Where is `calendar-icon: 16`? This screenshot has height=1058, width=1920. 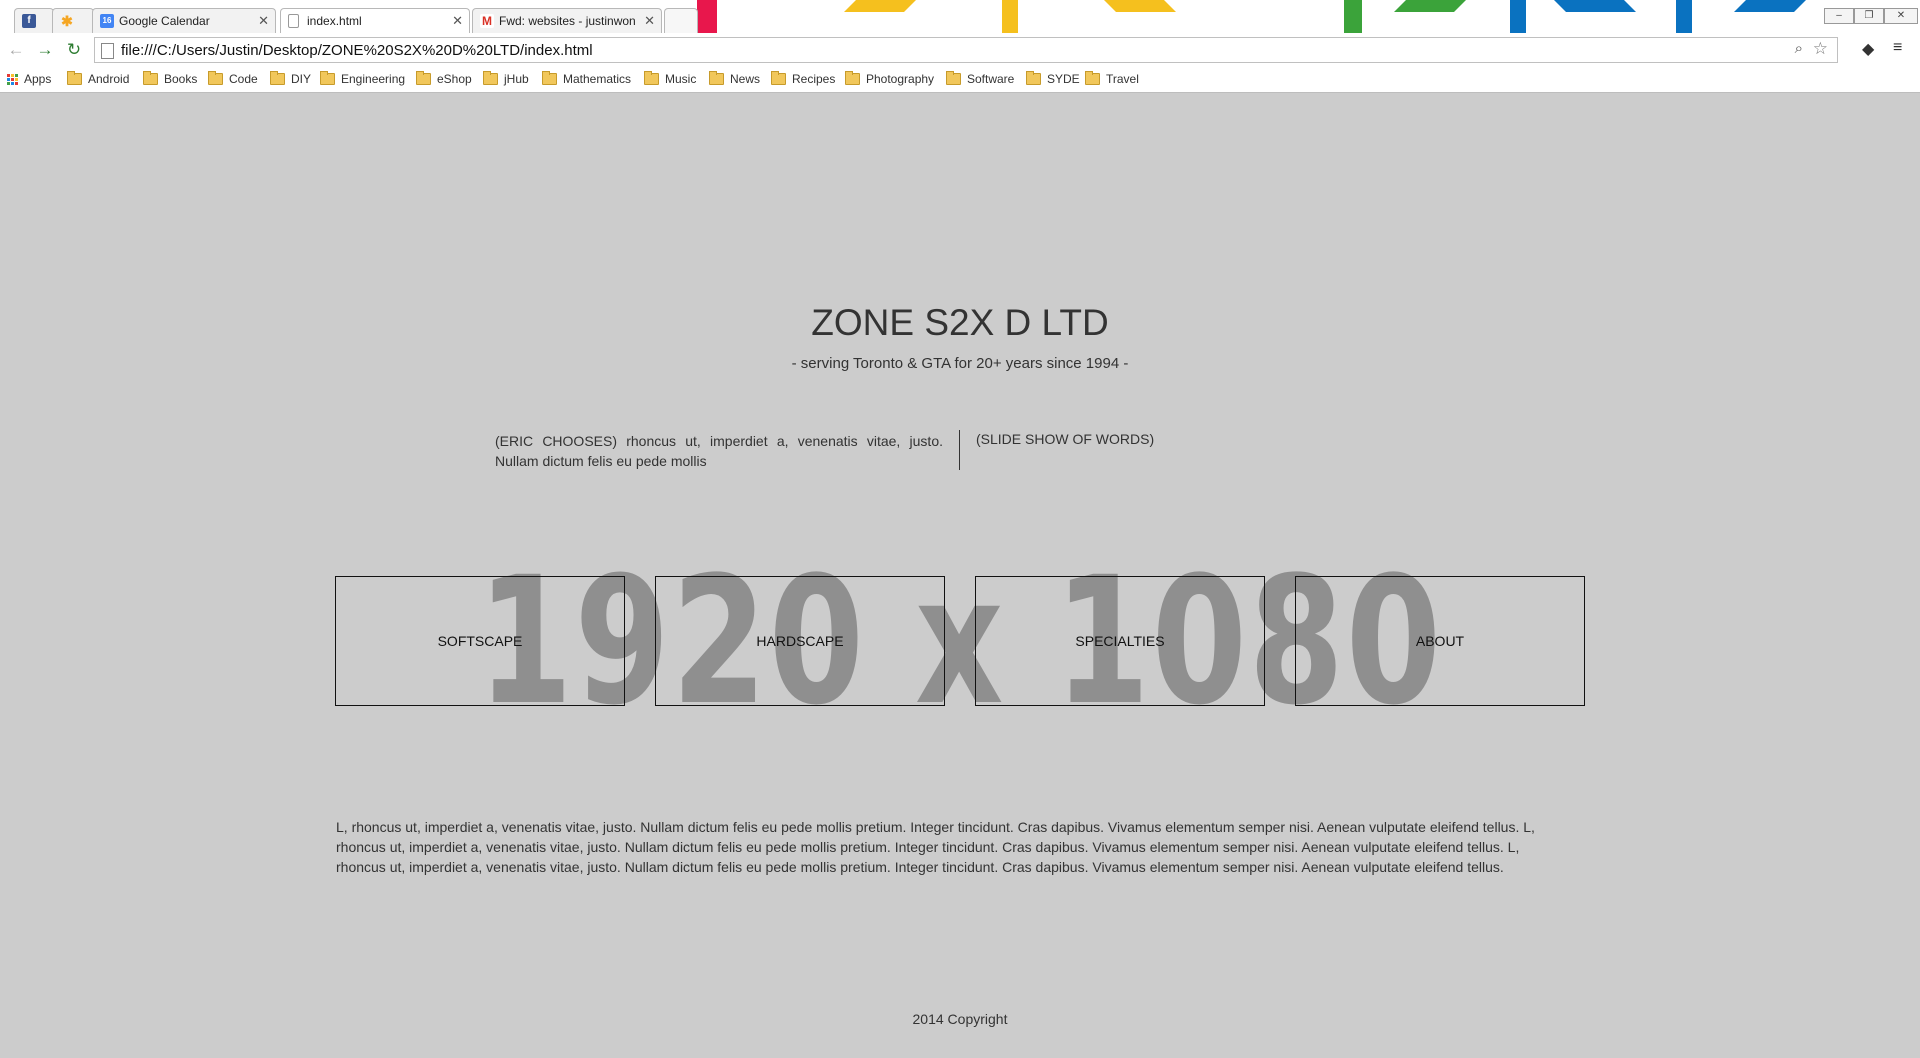 calendar-icon: 16 is located at coordinates (107, 21).